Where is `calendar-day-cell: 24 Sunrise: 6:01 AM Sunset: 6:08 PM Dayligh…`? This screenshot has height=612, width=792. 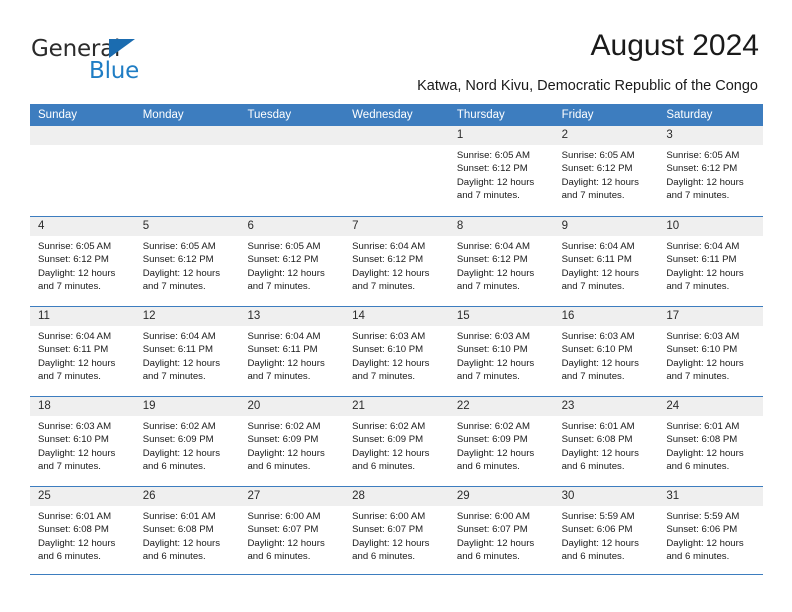 calendar-day-cell: 24 Sunrise: 6:01 AM Sunset: 6:08 PM Dayligh… is located at coordinates (711, 441).